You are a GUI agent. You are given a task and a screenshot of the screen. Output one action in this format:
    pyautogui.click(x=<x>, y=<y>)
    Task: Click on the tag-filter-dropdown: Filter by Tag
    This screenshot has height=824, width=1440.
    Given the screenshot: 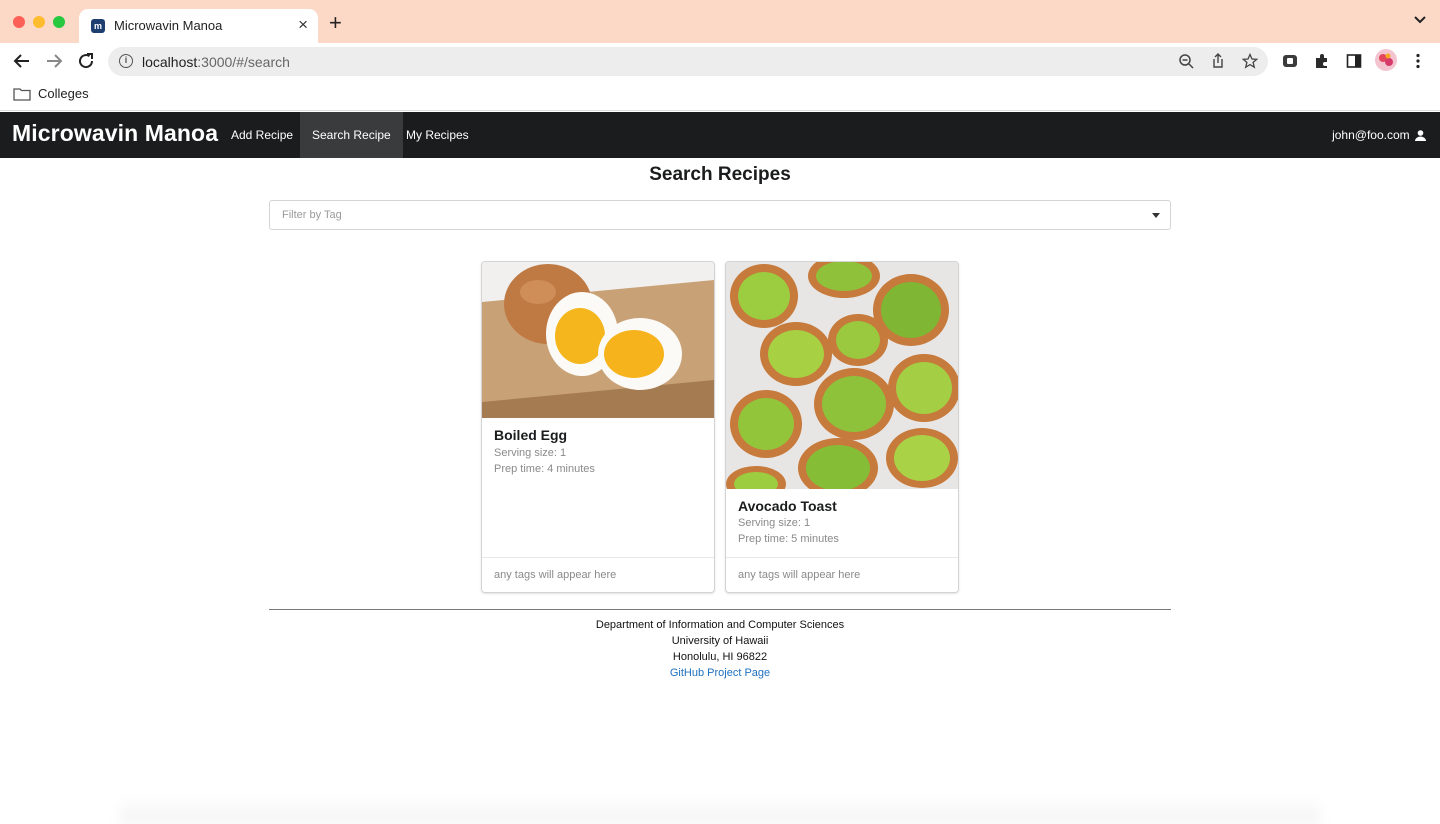 What is the action you would take?
    pyautogui.click(x=720, y=215)
    